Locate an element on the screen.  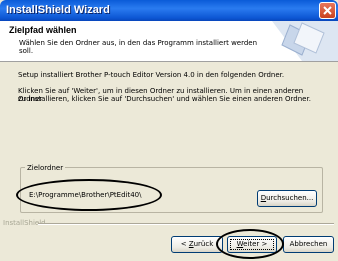
title-bar: InstallShield Wizard is located at coordinates (169, 10).